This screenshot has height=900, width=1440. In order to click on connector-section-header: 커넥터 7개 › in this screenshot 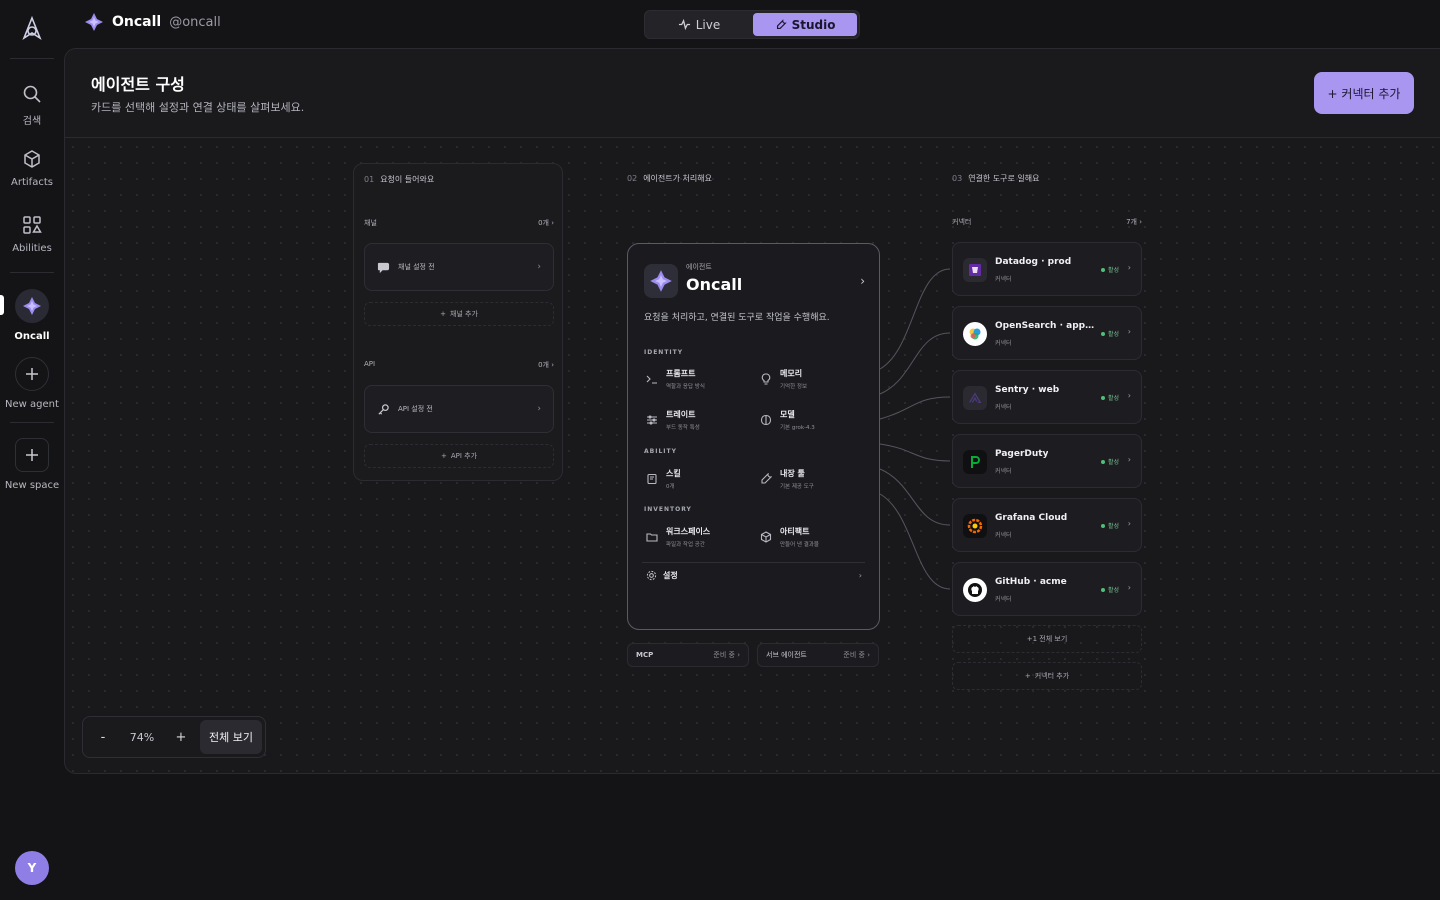, I will do `click(1047, 222)`.